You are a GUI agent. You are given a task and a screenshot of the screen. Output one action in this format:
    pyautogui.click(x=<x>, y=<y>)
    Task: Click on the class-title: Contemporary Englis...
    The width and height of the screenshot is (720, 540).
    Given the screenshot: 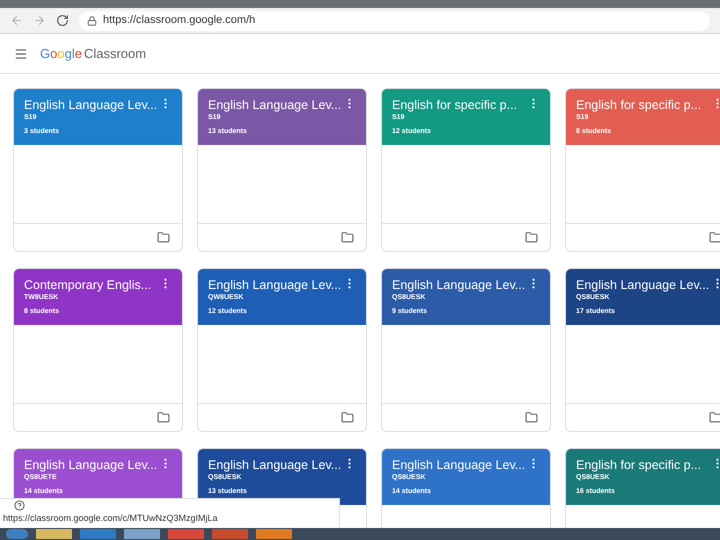 What is the action you would take?
    pyautogui.click(x=88, y=285)
    